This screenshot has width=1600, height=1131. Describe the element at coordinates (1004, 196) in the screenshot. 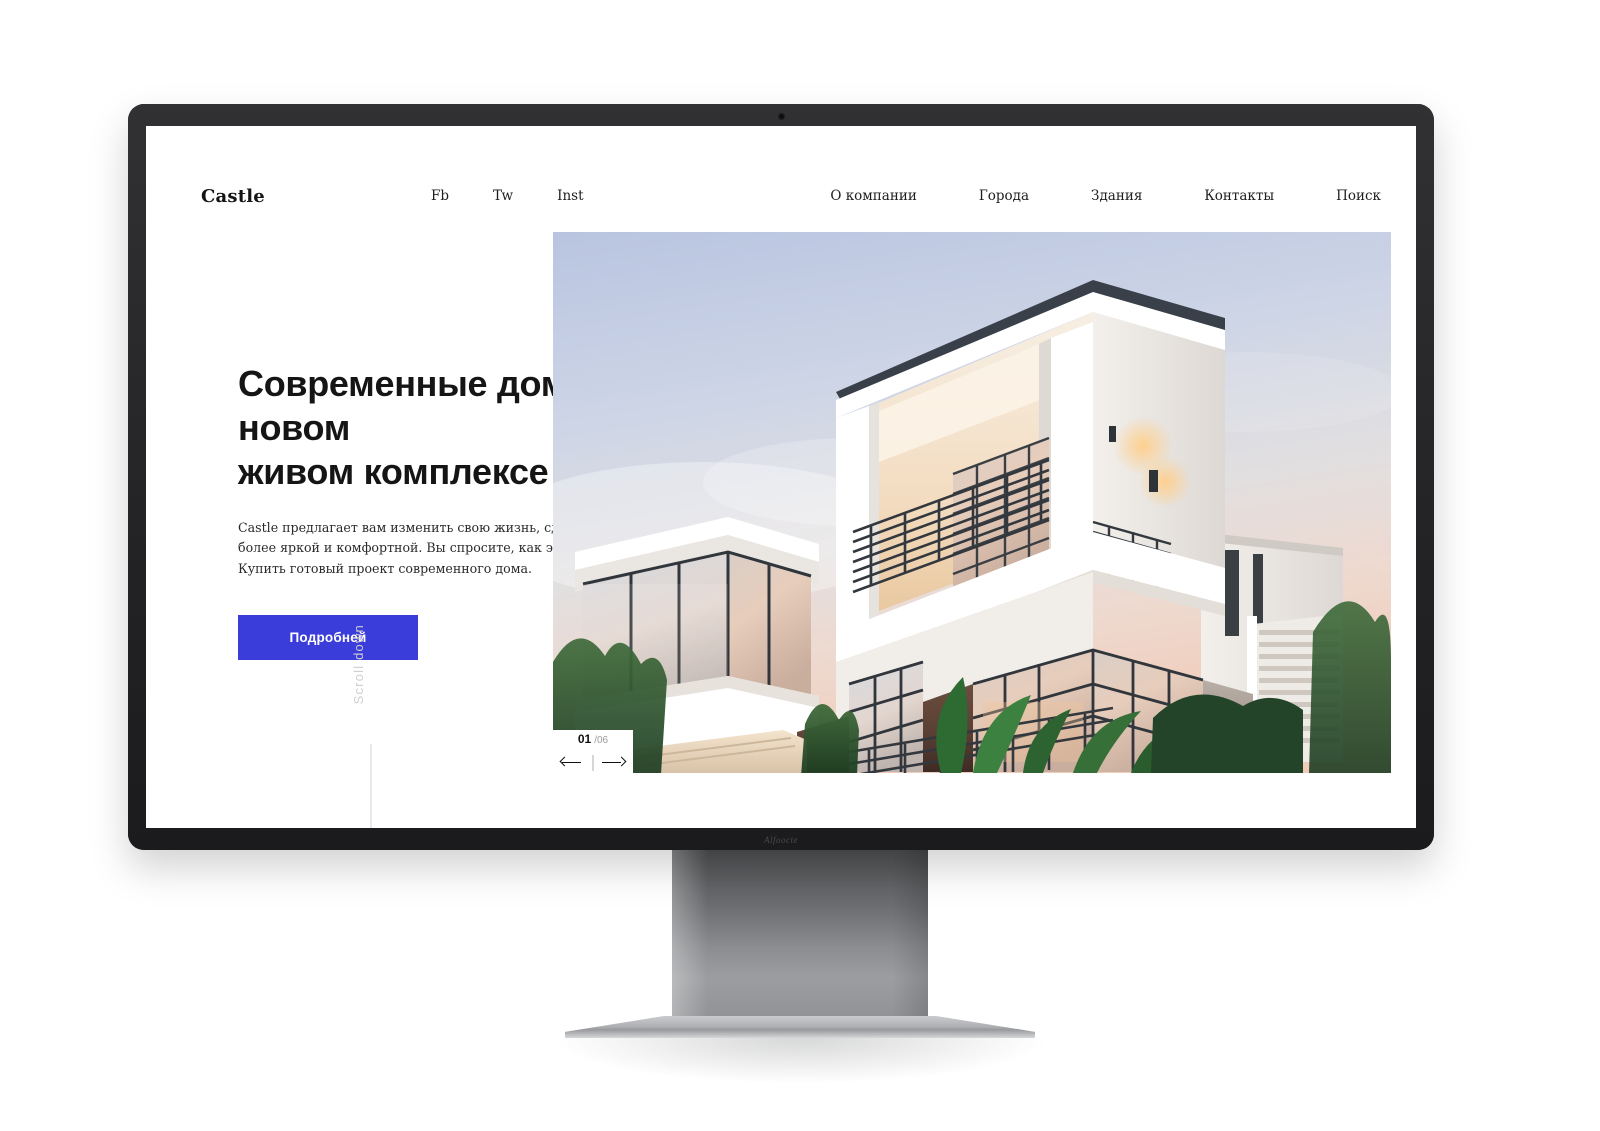

I see `nav-item-cities: Города` at that location.